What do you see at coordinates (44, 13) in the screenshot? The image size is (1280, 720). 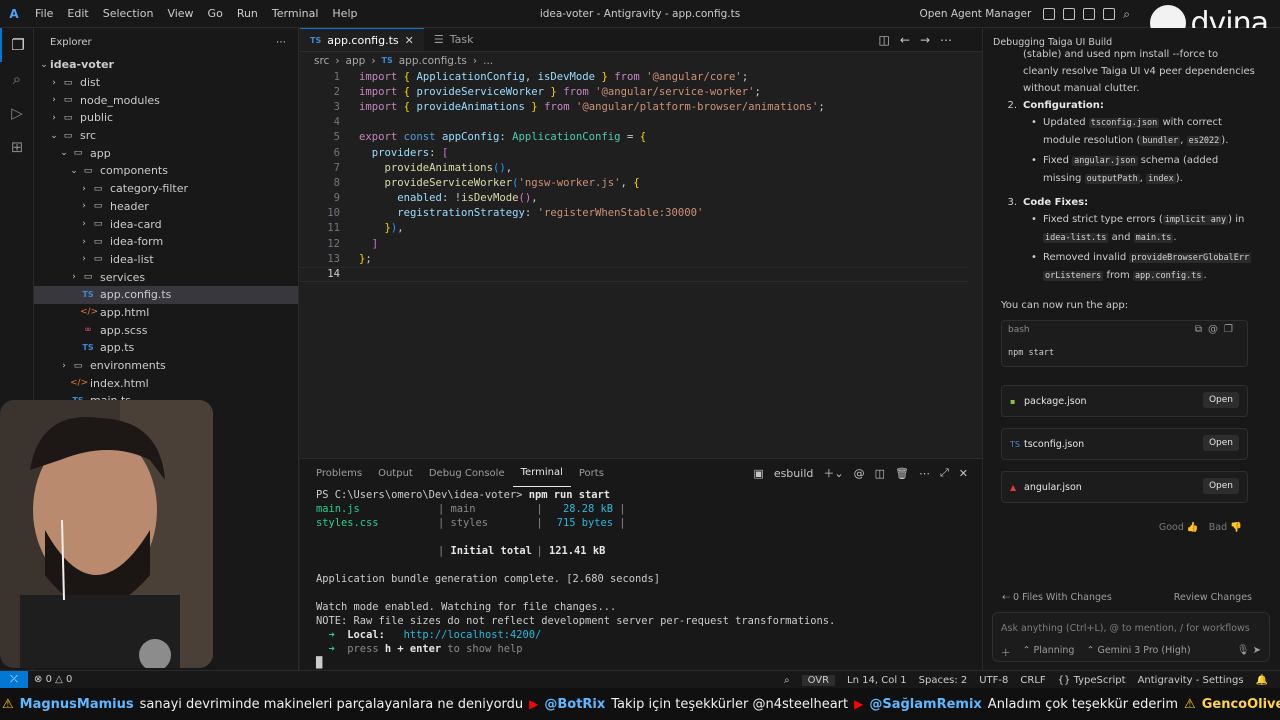 I see `menu-file: File` at bounding box center [44, 13].